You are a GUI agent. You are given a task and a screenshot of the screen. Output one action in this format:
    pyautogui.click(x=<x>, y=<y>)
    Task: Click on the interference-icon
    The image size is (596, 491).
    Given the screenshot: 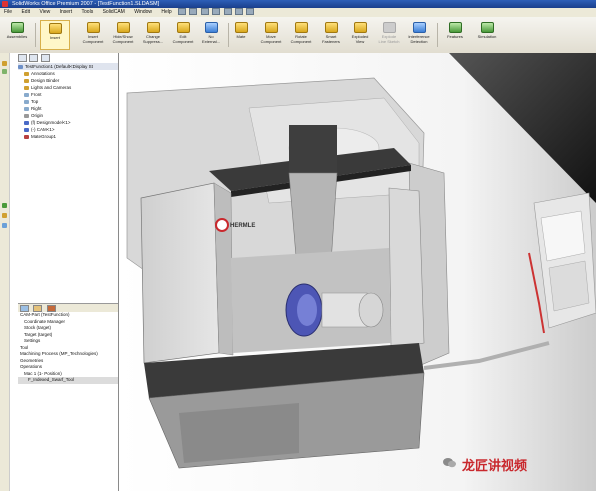 What is the action you would take?
    pyautogui.click(x=419, y=27)
    